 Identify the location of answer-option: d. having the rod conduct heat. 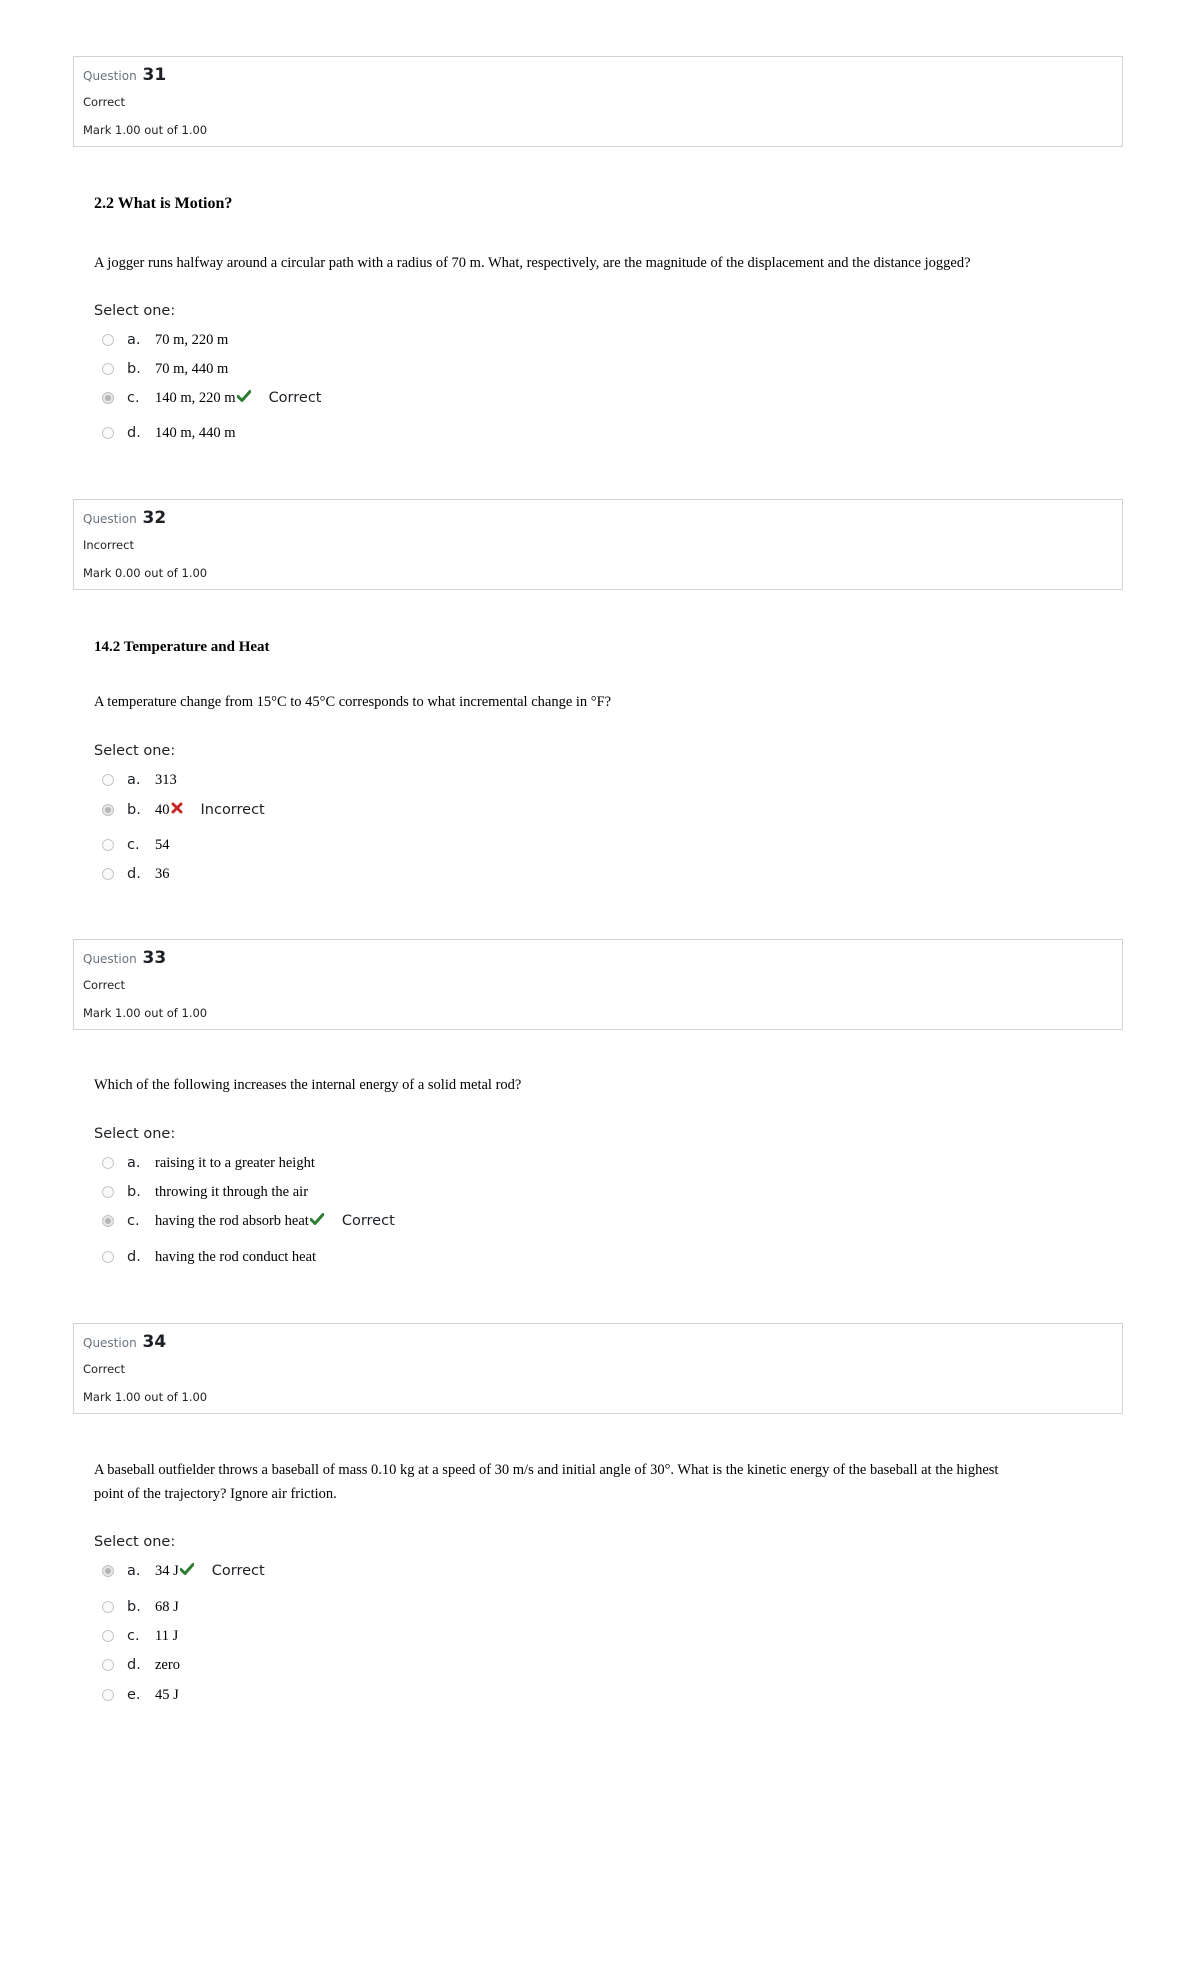
(209, 1257).